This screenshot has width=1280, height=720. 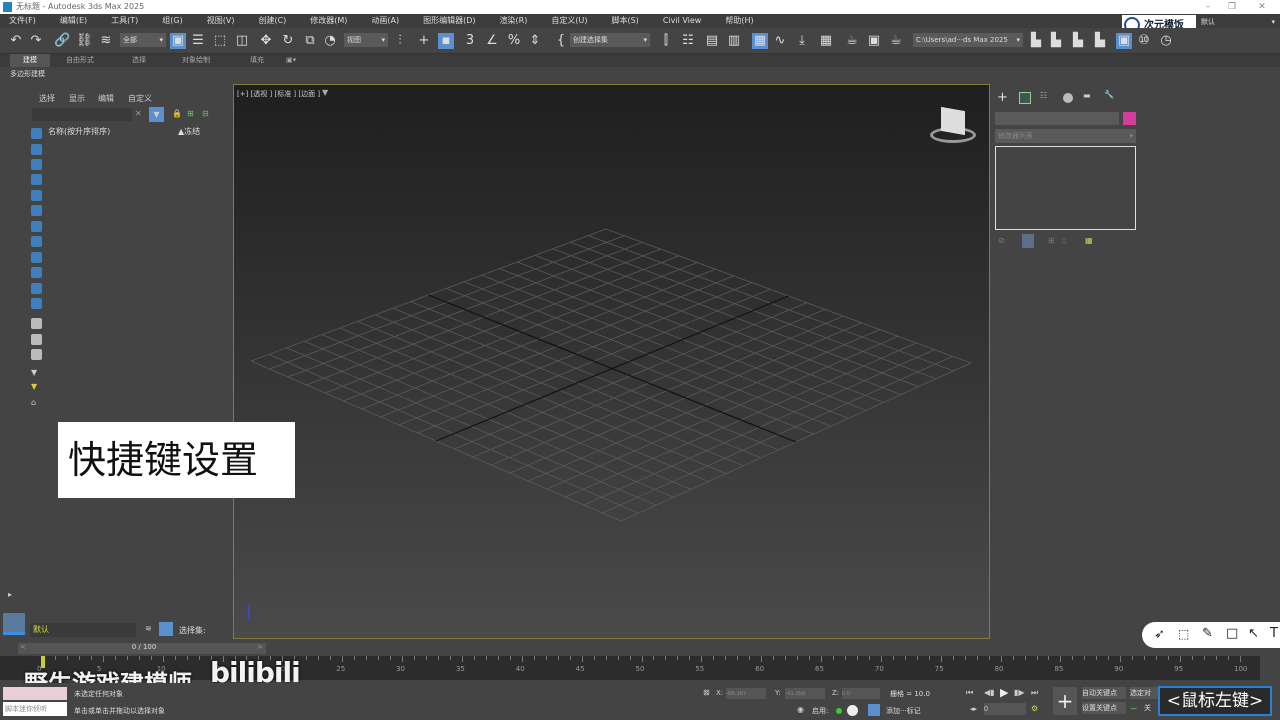 What do you see at coordinates (1025, 98) in the screenshot?
I see `modify-tab-icon` at bounding box center [1025, 98].